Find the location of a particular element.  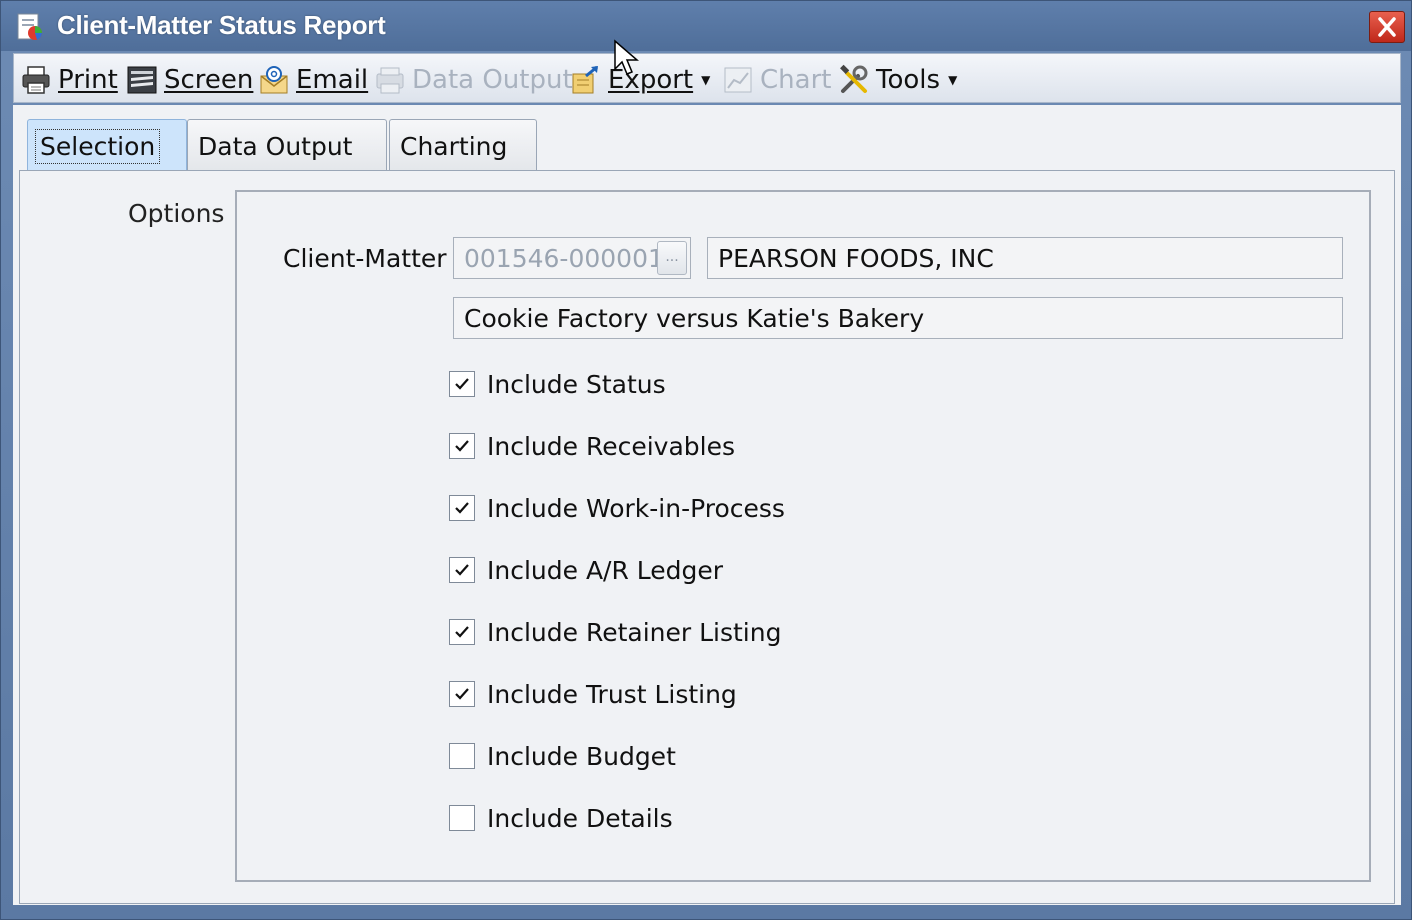

data-output-button: Data Output is located at coordinates (473, 80).